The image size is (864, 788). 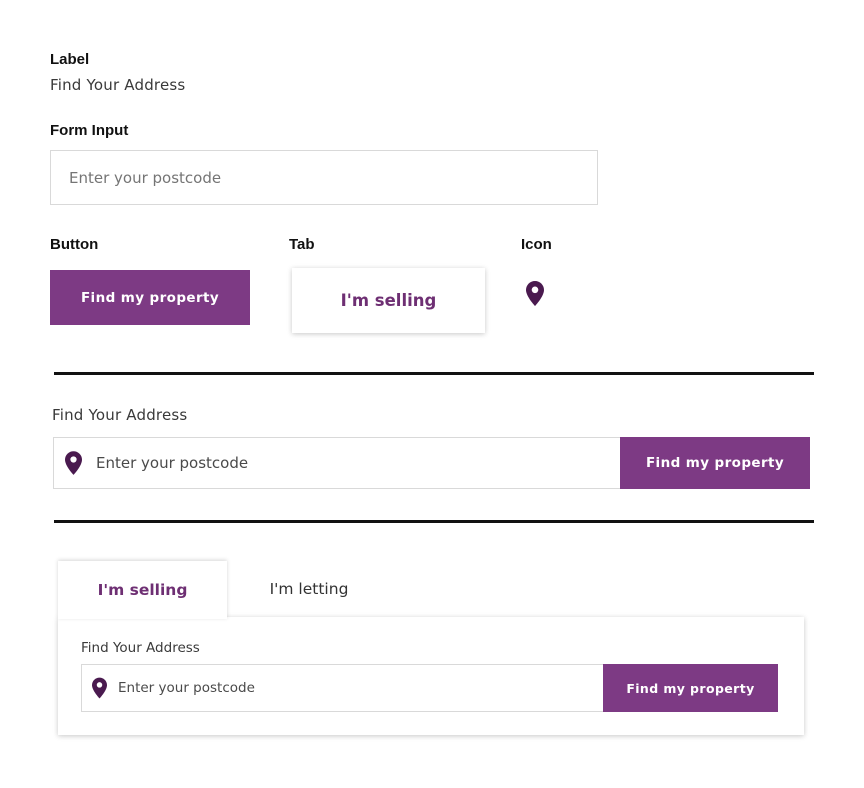 What do you see at coordinates (536, 244) in the screenshot?
I see `icon-caption: Icon` at bounding box center [536, 244].